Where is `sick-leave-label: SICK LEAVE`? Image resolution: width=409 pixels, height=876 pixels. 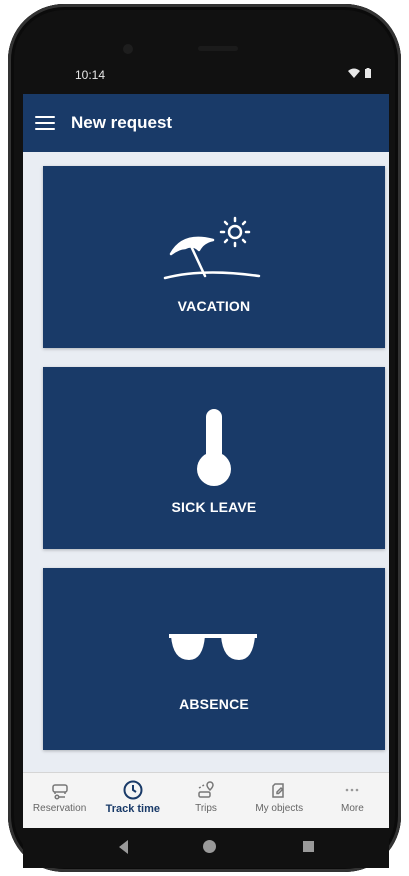
sick-leave-label: SICK LEAVE is located at coordinates (214, 507).